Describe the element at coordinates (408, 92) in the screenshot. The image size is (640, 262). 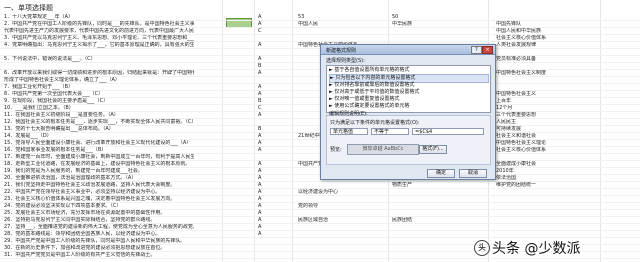
I see `rule-type-item: ► 仅对高于或低于平均值的数值设置格式` at that location.